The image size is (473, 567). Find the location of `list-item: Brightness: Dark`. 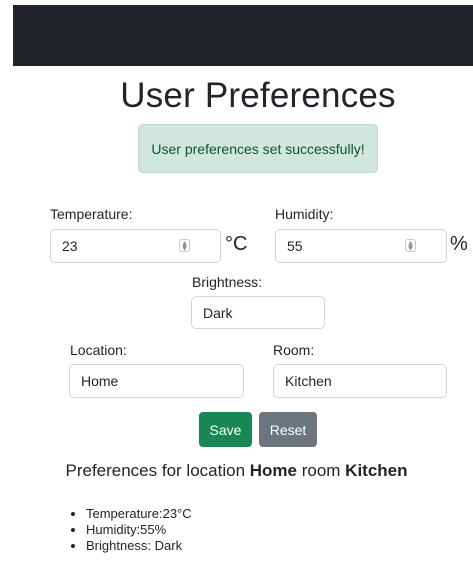

list-item: Brightness: Dark is located at coordinates (139, 546).